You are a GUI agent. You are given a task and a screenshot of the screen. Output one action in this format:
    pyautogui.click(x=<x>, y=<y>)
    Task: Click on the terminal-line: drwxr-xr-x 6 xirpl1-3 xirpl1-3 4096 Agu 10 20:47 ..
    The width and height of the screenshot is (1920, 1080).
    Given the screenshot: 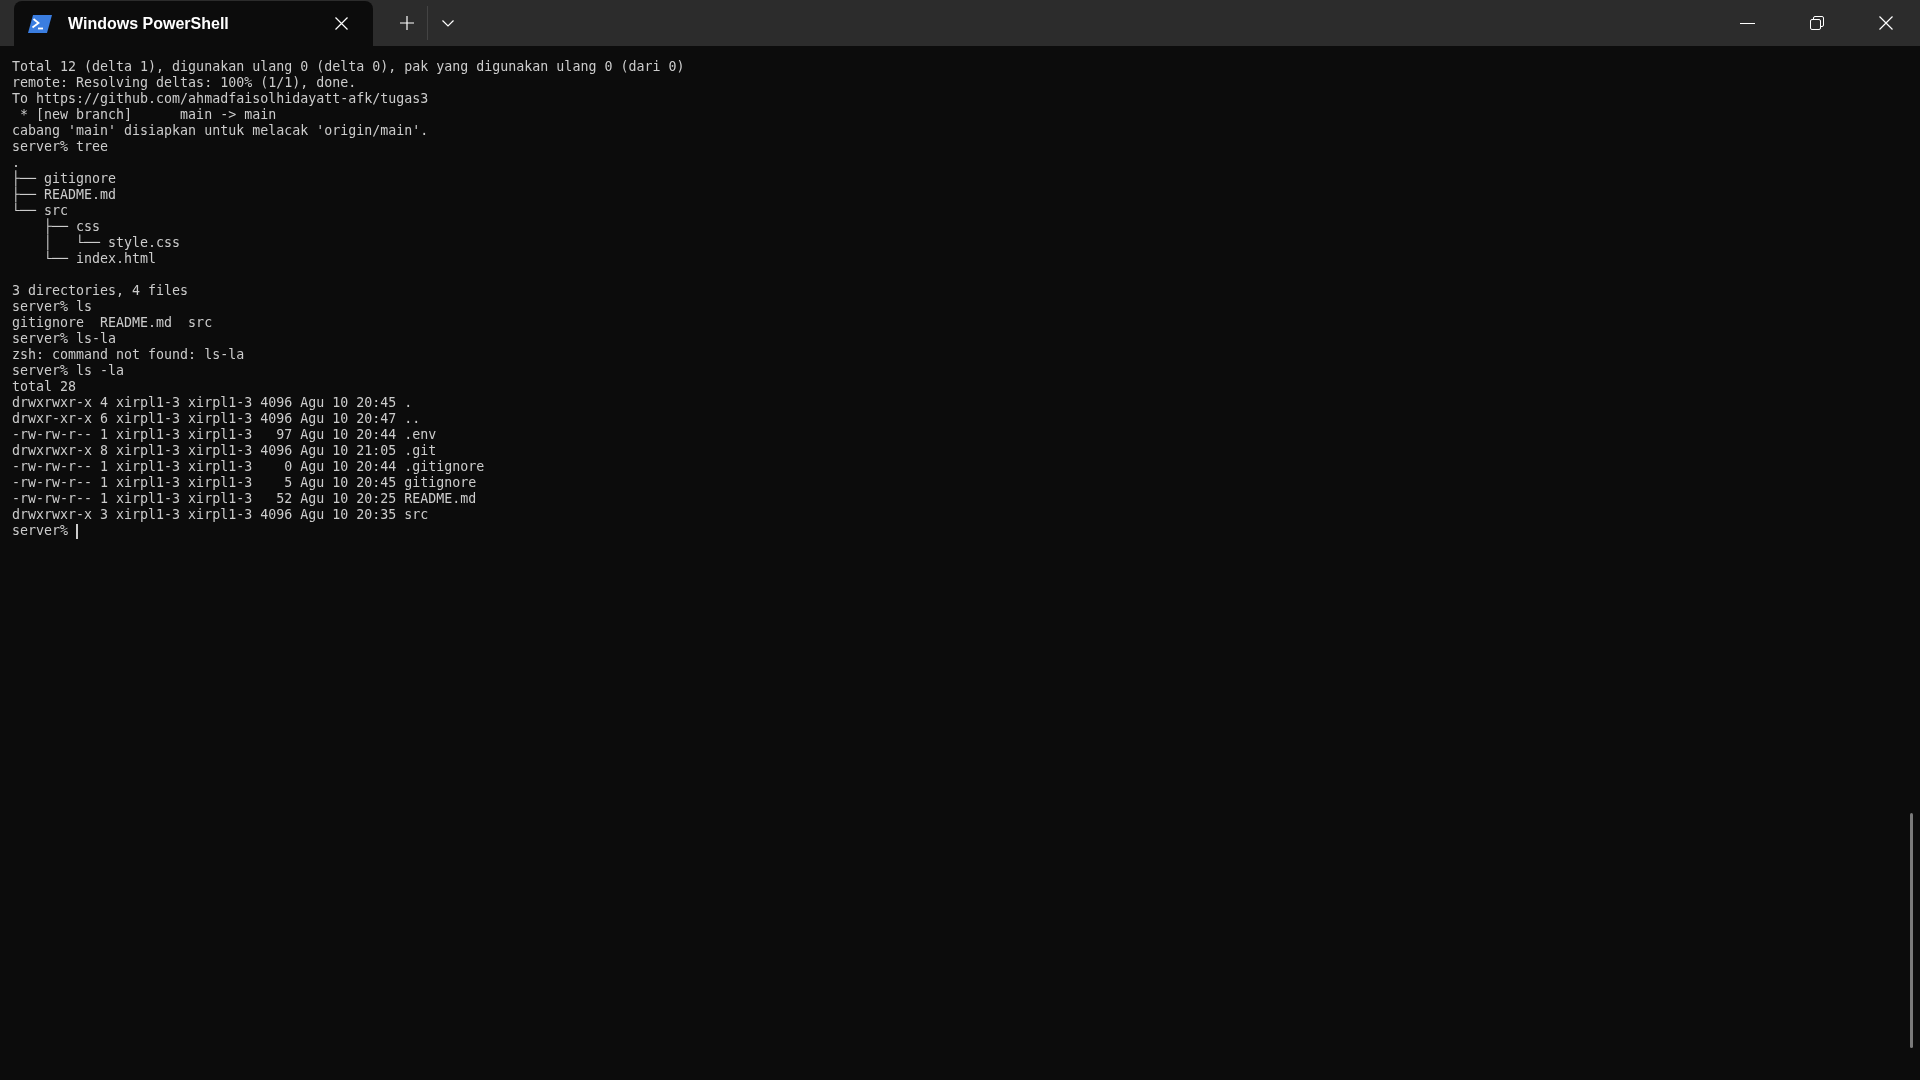 What is the action you would take?
    pyautogui.click(x=216, y=419)
    